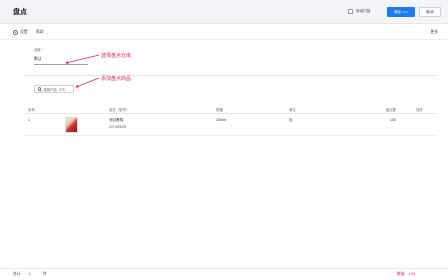 The height and width of the screenshot is (280, 448). Describe the element at coordinates (61, 49) in the screenshot. I see `warehouse-label: 仓库 *` at that location.